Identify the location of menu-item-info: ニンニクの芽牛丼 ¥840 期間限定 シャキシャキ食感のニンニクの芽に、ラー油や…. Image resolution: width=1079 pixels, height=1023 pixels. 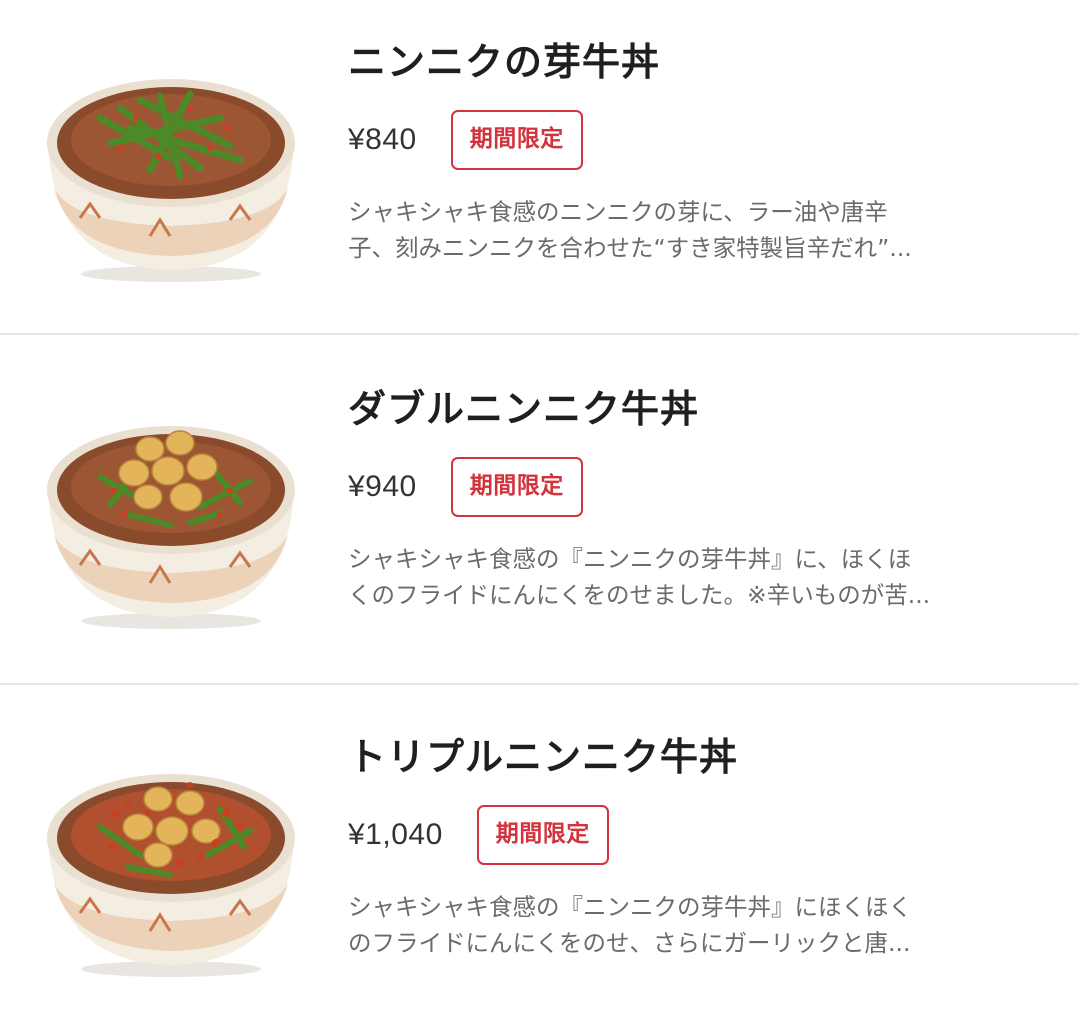
(693, 152).